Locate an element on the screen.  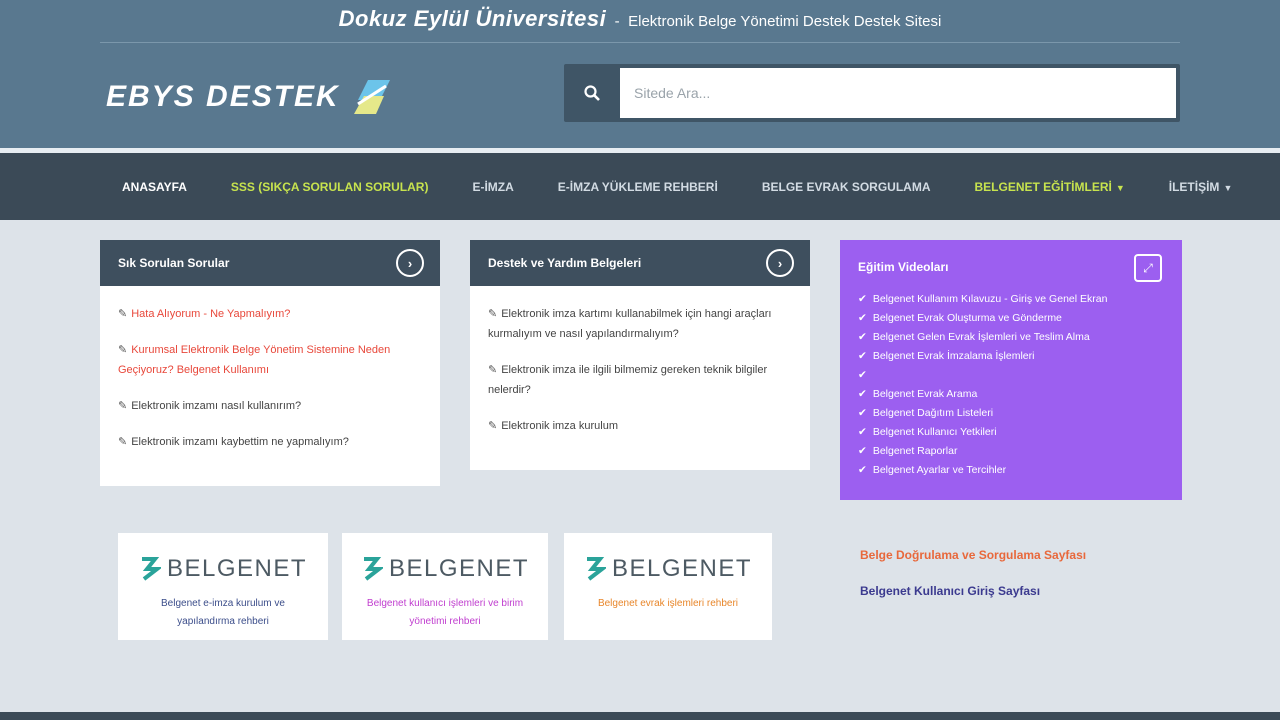
help-docs-card-title: Destek ve Yardım Belgeleri is located at coordinates (565, 263).